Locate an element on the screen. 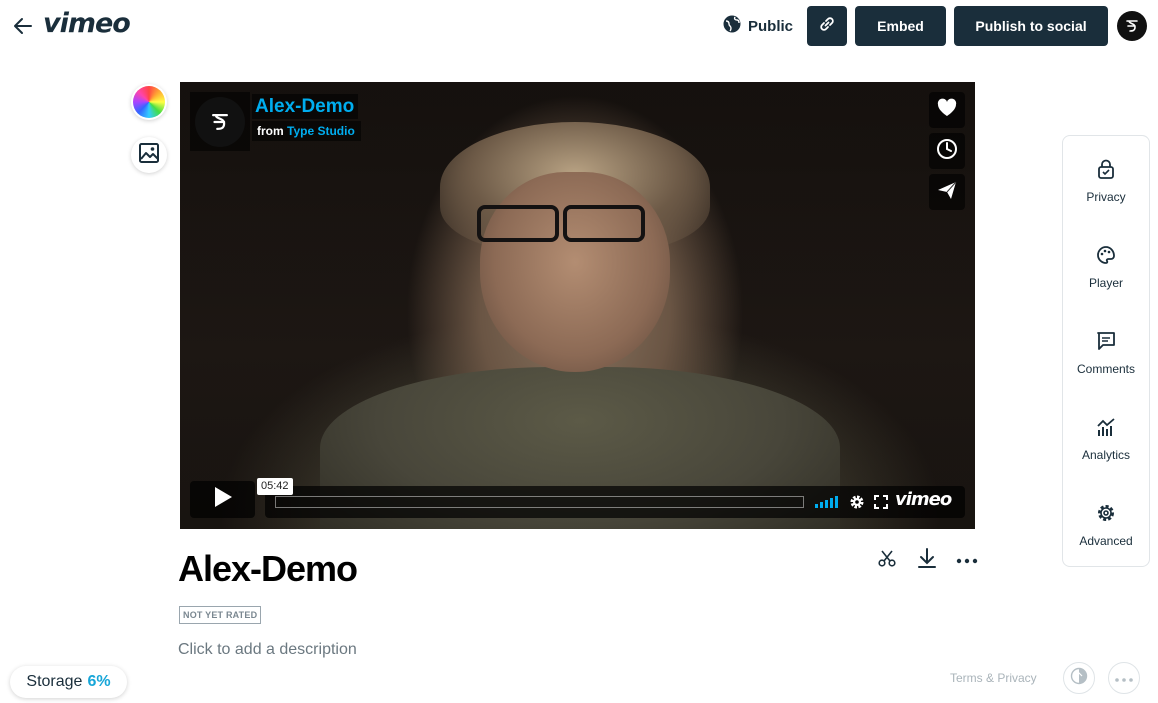  player-control-bar: vimeo is located at coordinates (615, 502).